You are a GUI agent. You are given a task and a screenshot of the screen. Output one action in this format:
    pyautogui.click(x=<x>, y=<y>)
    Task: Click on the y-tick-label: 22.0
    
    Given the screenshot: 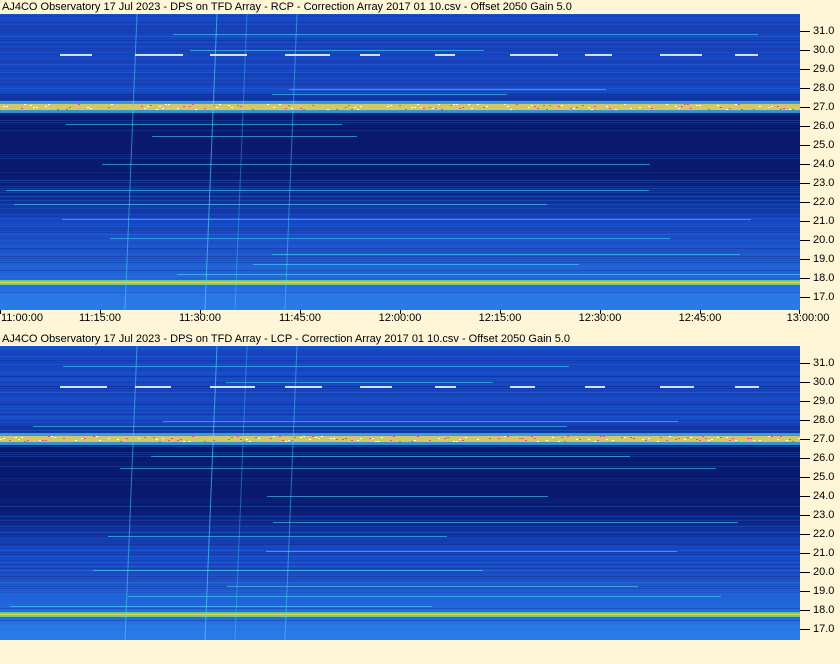 What is the action you would take?
    pyautogui.click(x=824, y=202)
    